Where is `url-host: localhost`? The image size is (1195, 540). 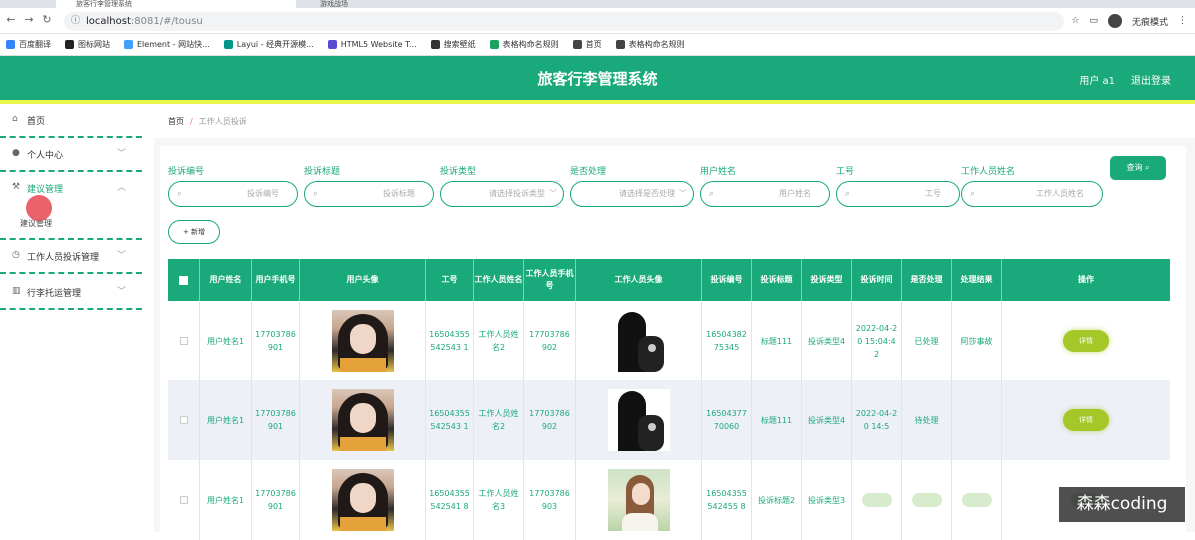
url-host: localhost is located at coordinates (108, 21).